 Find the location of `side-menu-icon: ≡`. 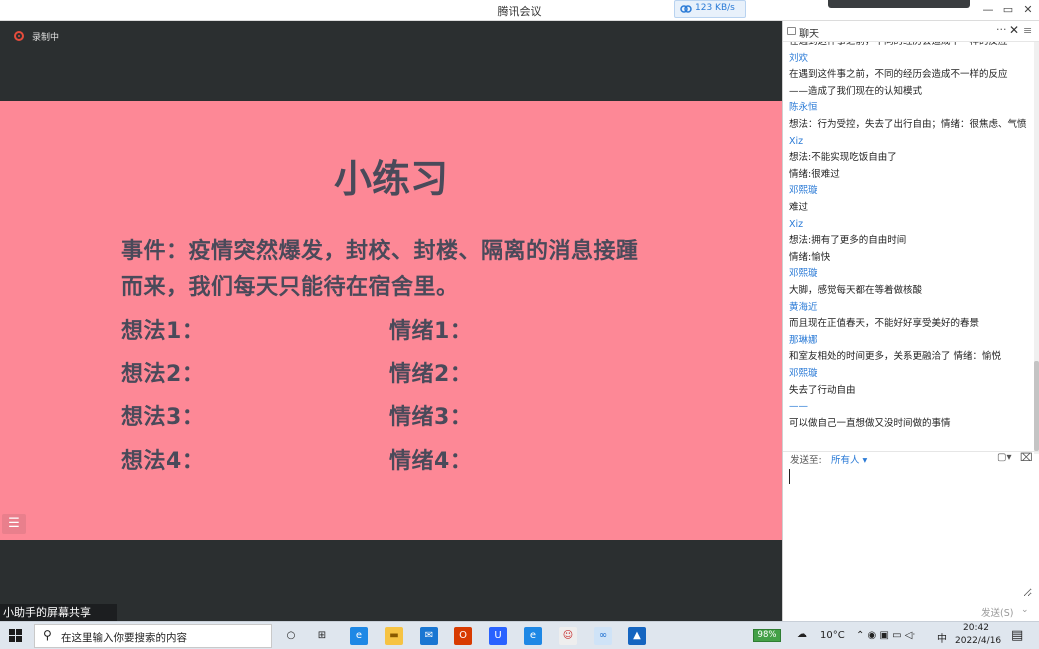

side-menu-icon: ≡ is located at coordinates (1027, 30).